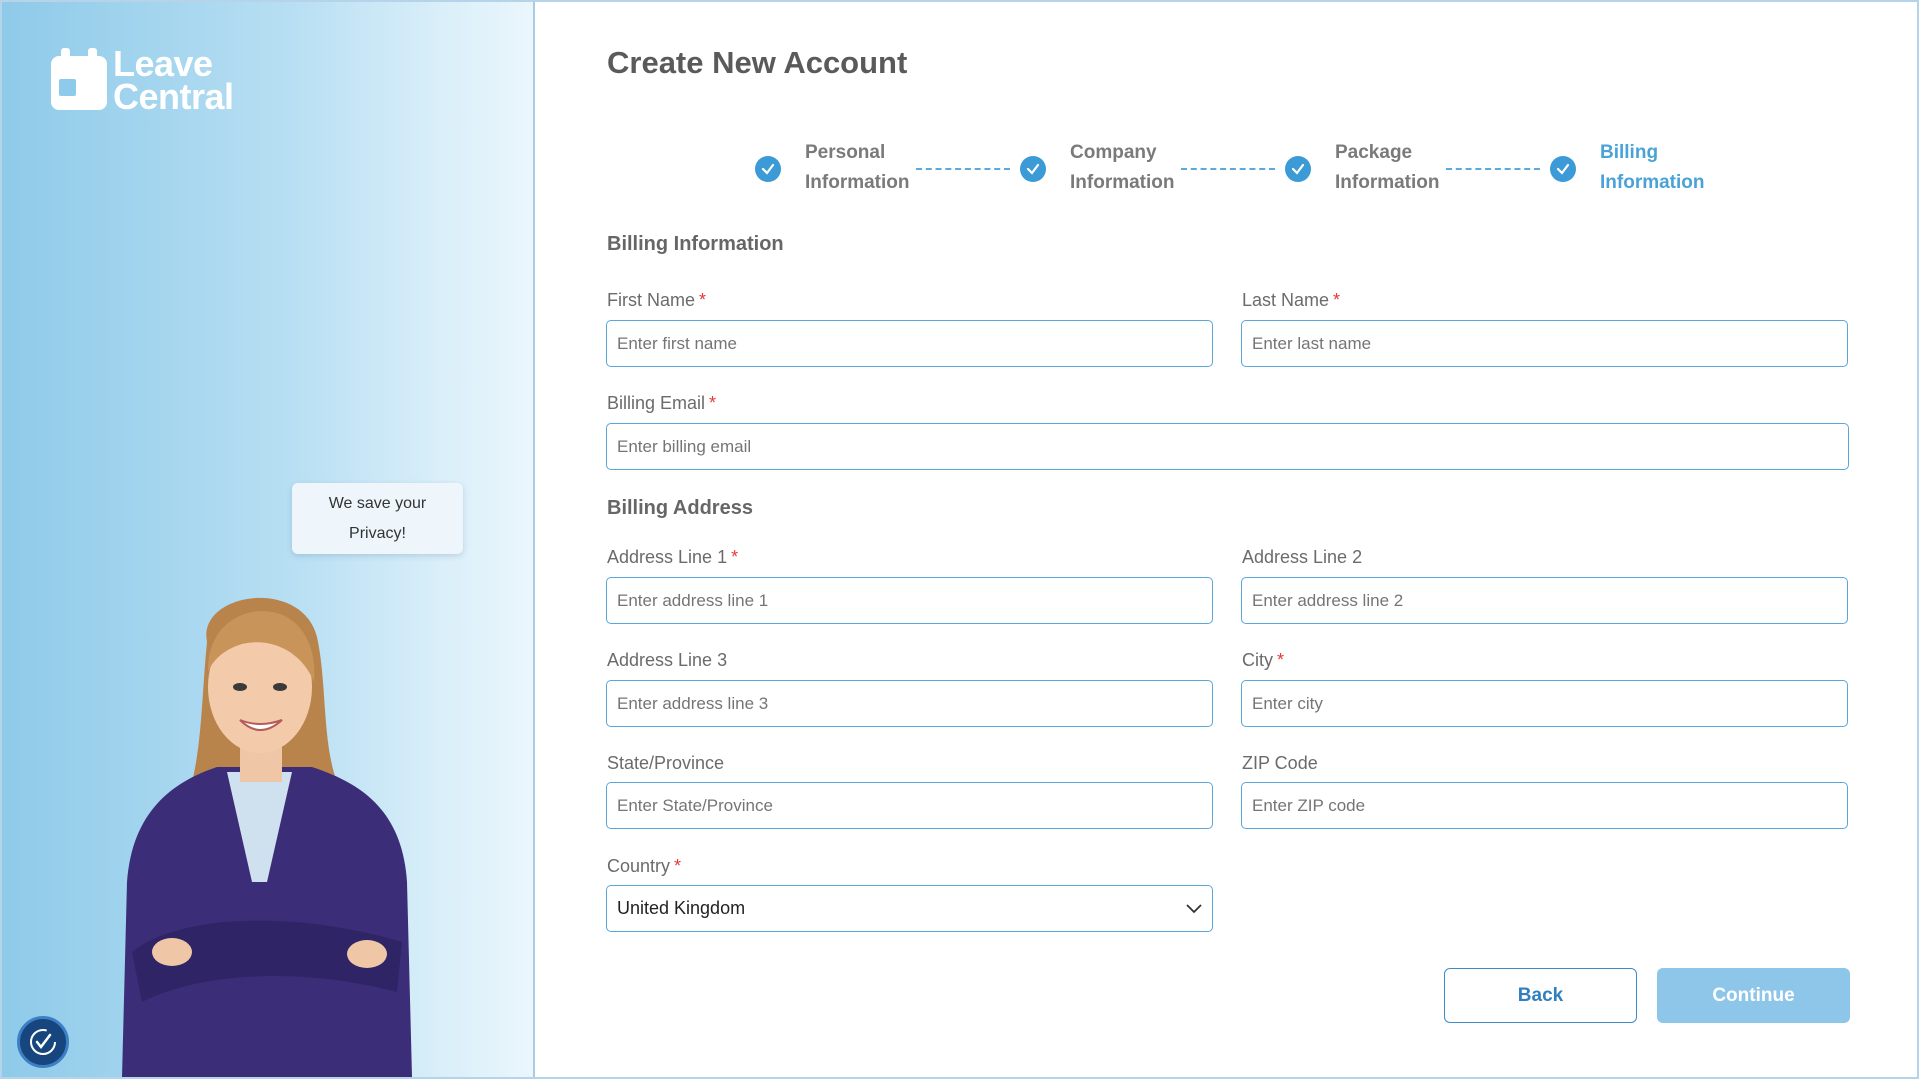 The height and width of the screenshot is (1079, 1919). I want to click on address-line-2-input, so click(1544, 600).